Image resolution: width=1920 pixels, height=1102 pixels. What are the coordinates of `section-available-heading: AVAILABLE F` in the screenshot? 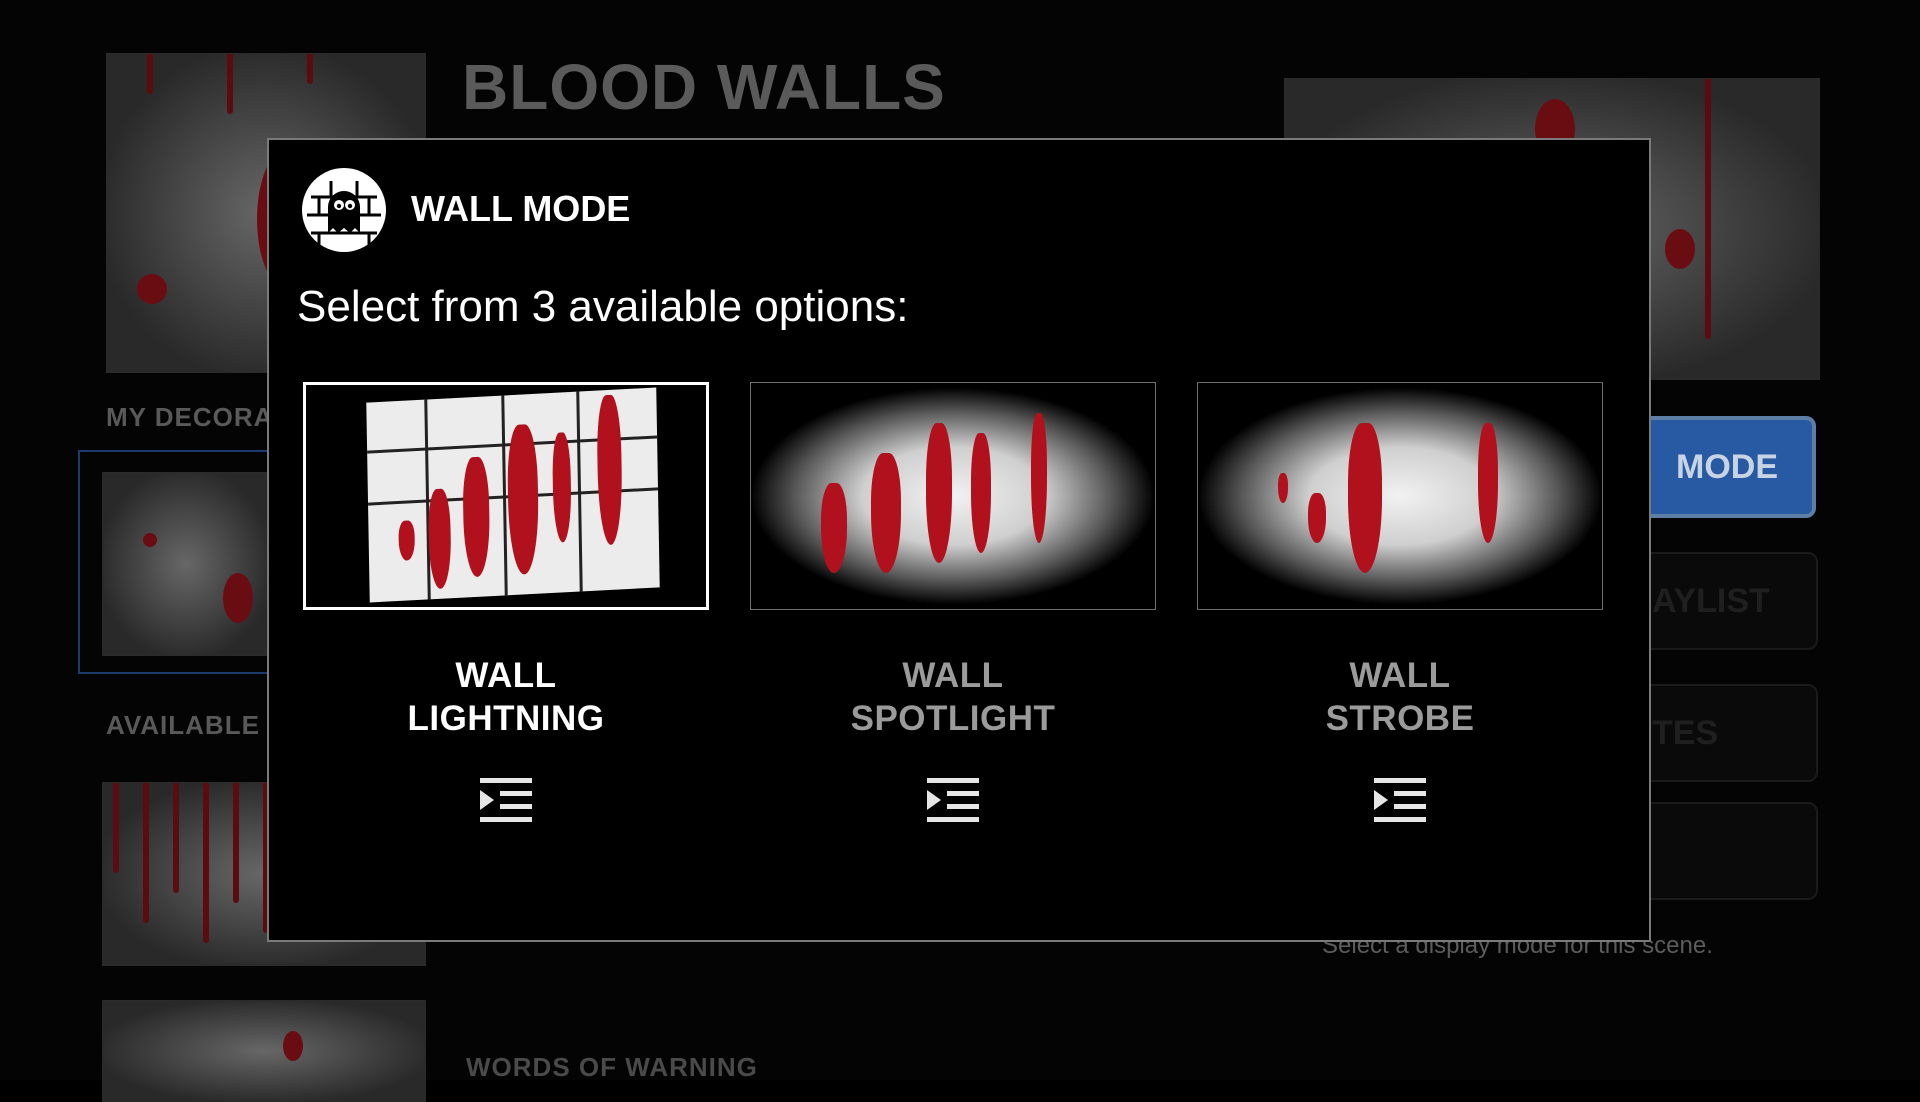 It's located at (196, 725).